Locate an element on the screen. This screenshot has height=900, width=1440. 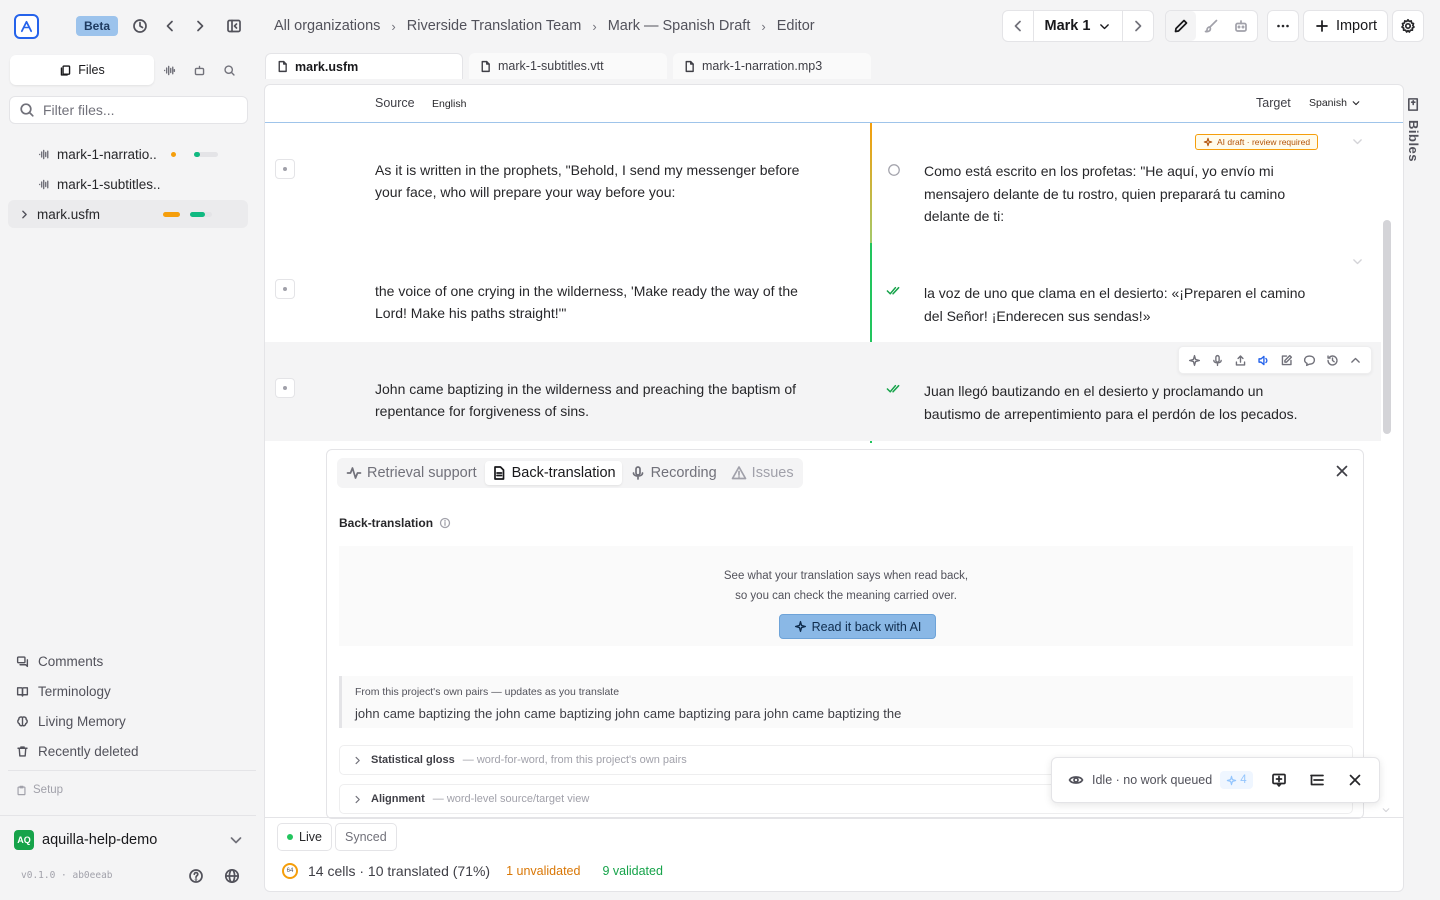
sidebar-item-comments: Comments is located at coordinates (59, 661).